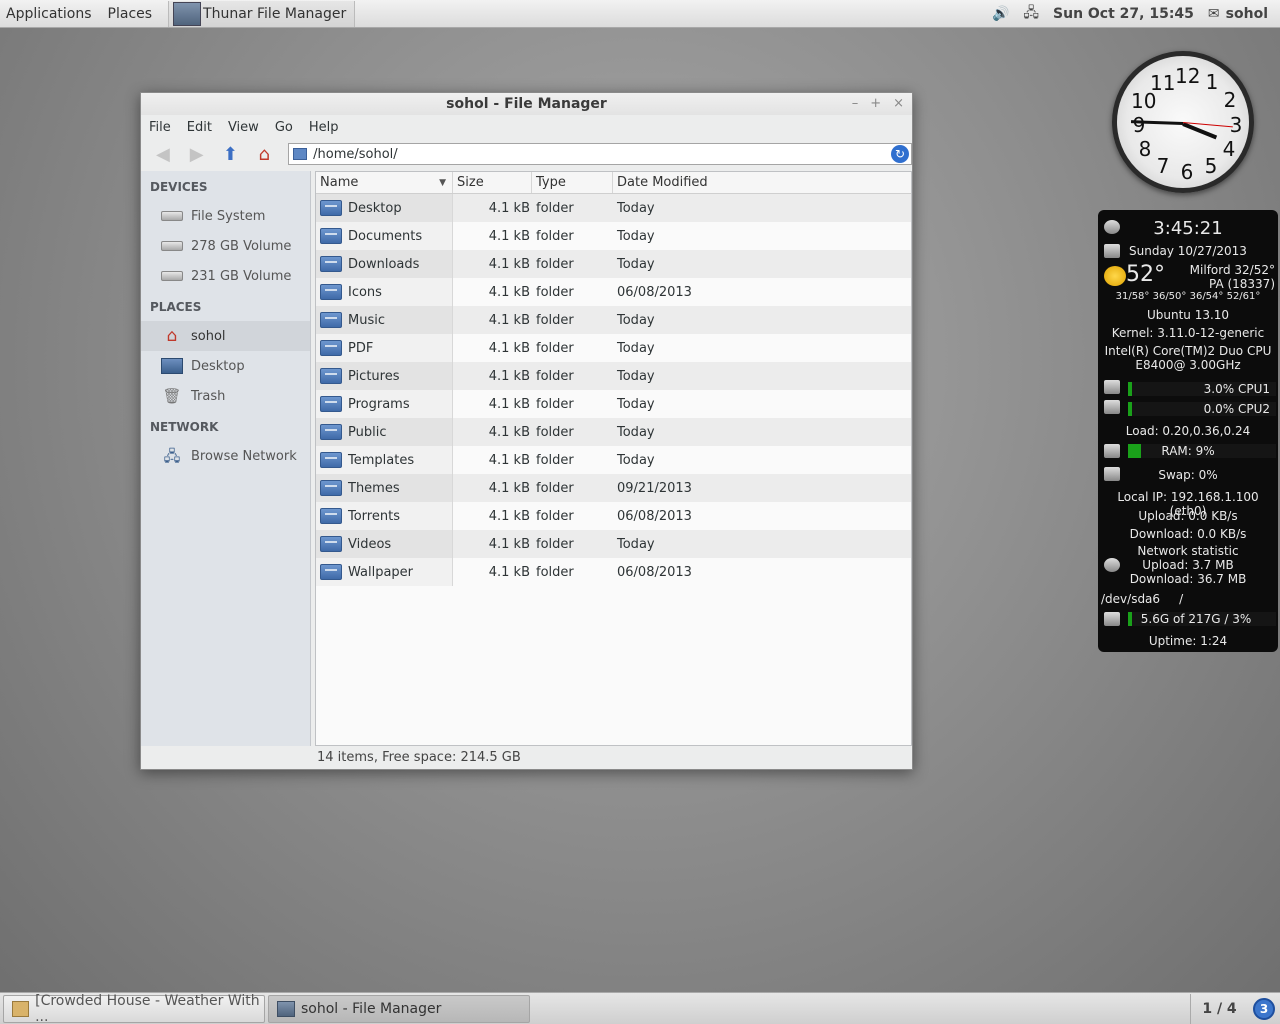  I want to click on file-name: Music, so click(366, 320).